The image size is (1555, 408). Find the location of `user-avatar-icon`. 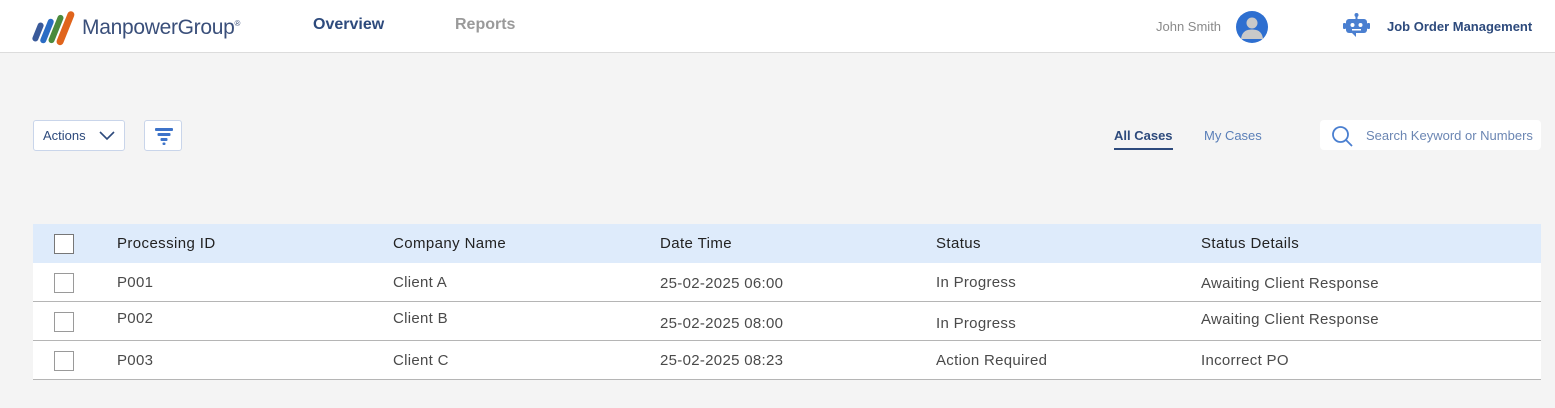

user-avatar-icon is located at coordinates (1252, 27).